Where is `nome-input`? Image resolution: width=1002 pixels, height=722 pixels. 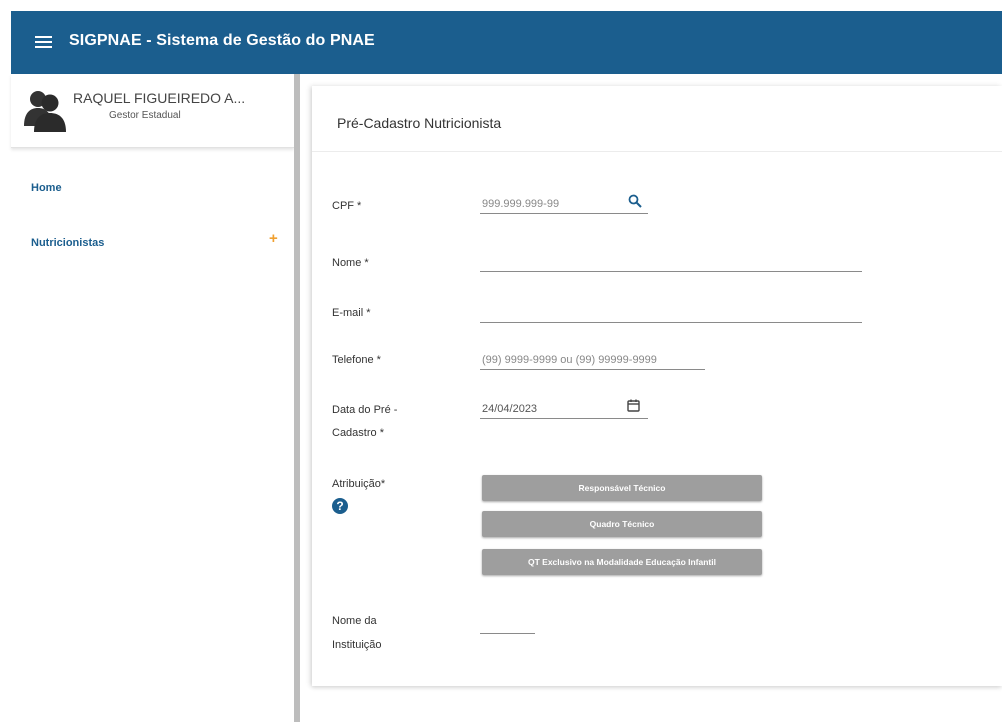 nome-input is located at coordinates (671, 262).